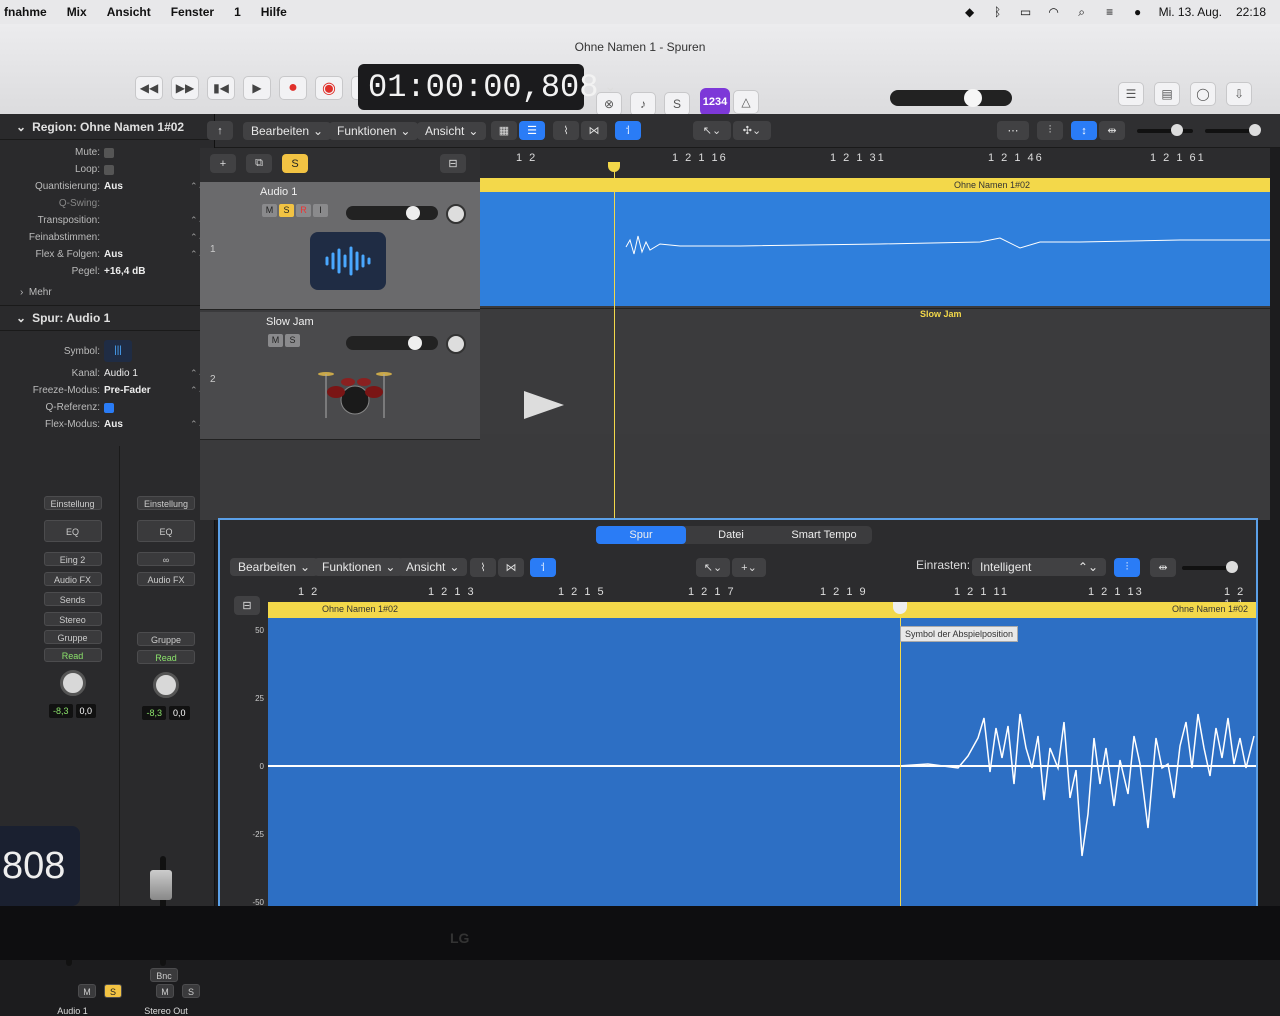 The height and width of the screenshot is (1016, 1280). What do you see at coordinates (220, 130) in the screenshot?
I see `back-icon: ↑` at bounding box center [220, 130].